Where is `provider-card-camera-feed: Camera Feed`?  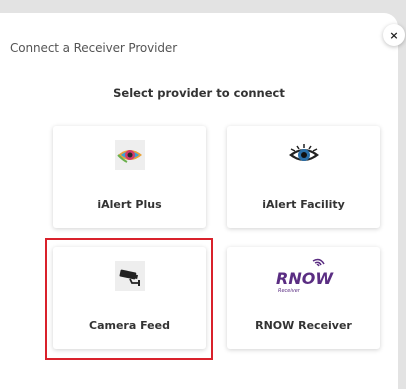
provider-card-camera-feed: Camera Feed is located at coordinates (129, 298).